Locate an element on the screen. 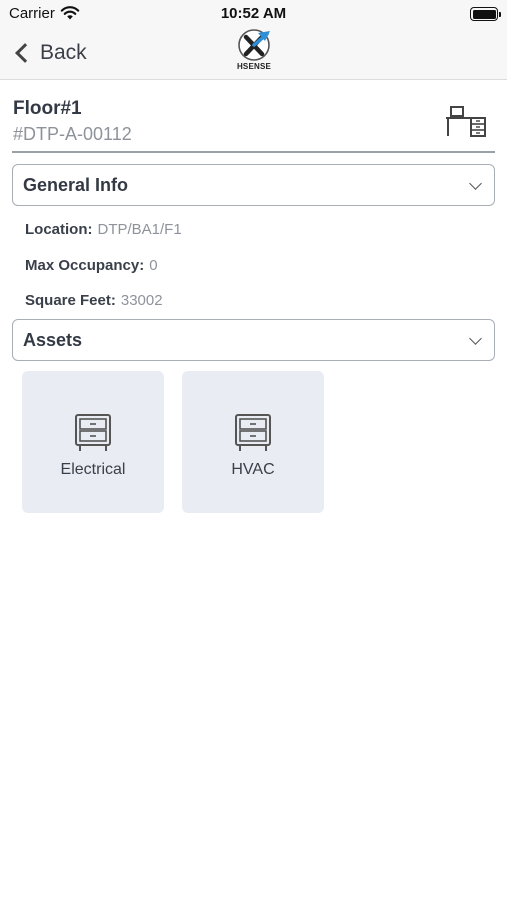 The width and height of the screenshot is (507, 900). info-value: 33002 is located at coordinates (141, 300).